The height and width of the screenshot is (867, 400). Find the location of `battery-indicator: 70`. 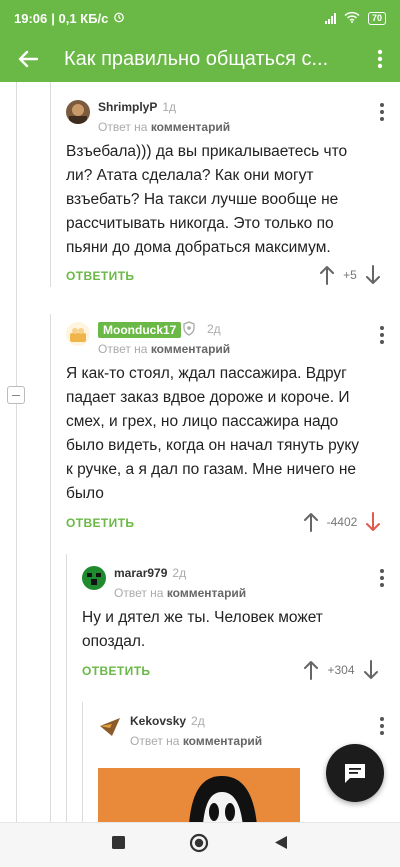

battery-indicator: 70 is located at coordinates (376, 18).